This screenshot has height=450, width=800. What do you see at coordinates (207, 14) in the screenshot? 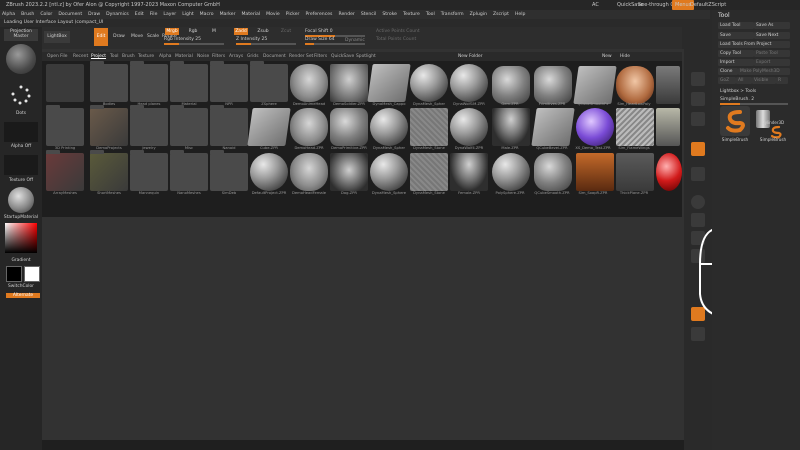
I see `menu-macro: Macro` at bounding box center [207, 14].